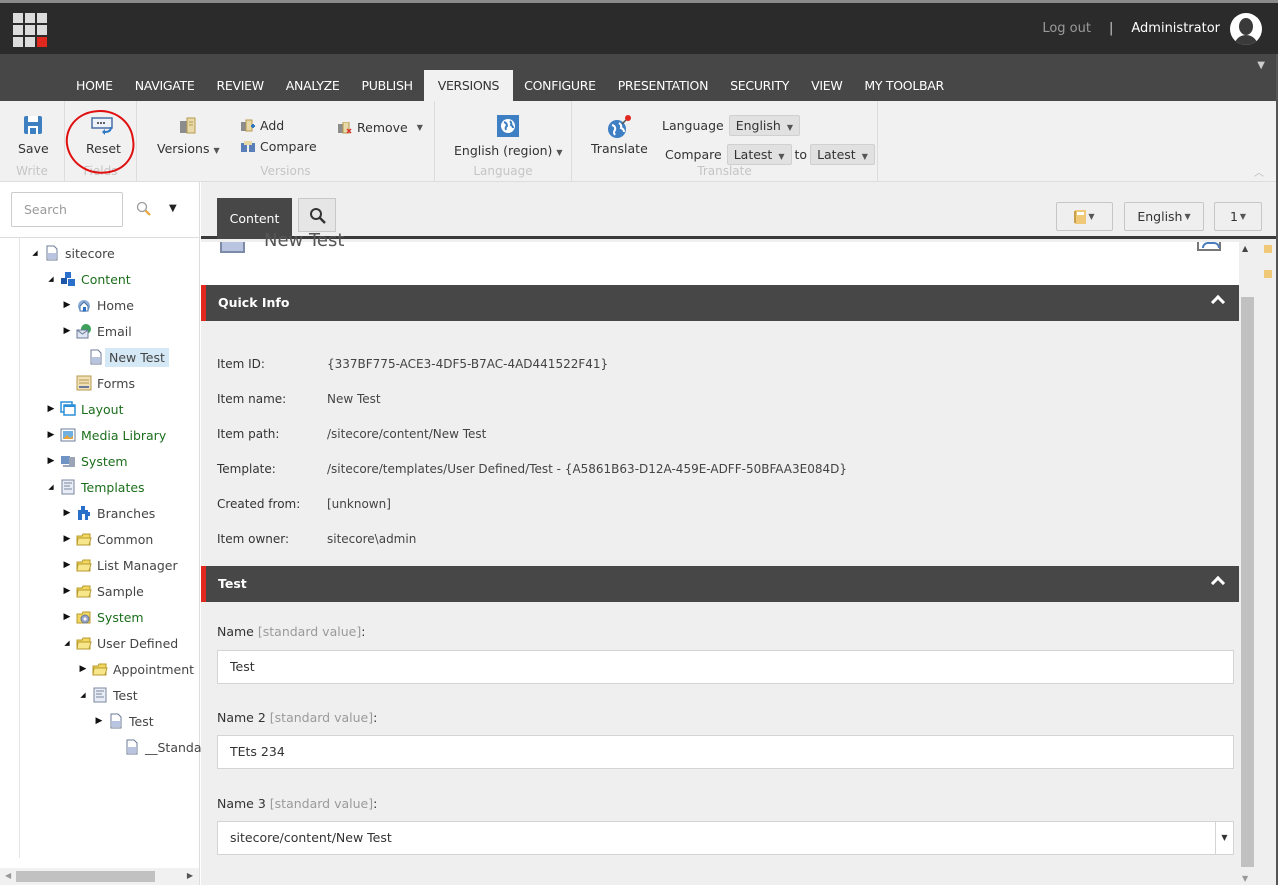  I want to click on tree-node: ▶ List Manager, so click(119, 565).